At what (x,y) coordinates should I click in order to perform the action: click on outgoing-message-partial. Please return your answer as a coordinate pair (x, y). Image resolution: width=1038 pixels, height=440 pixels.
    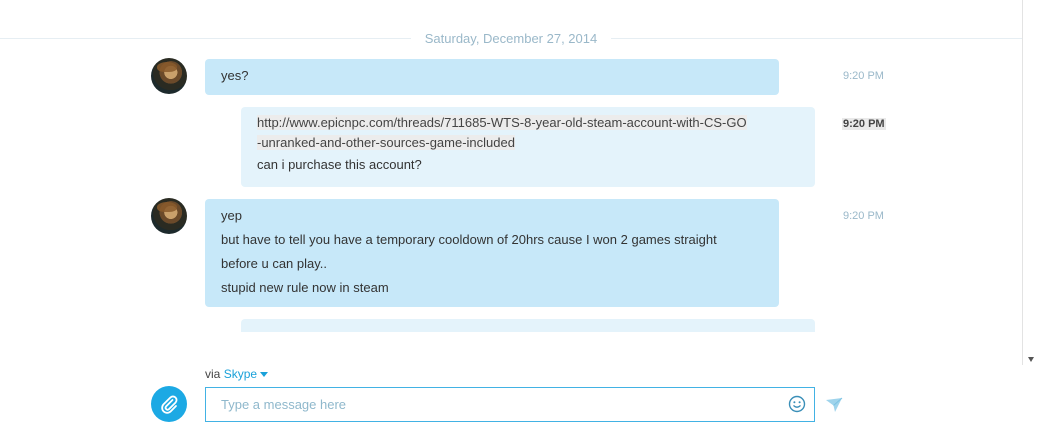
    Looking at the image, I should click on (528, 325).